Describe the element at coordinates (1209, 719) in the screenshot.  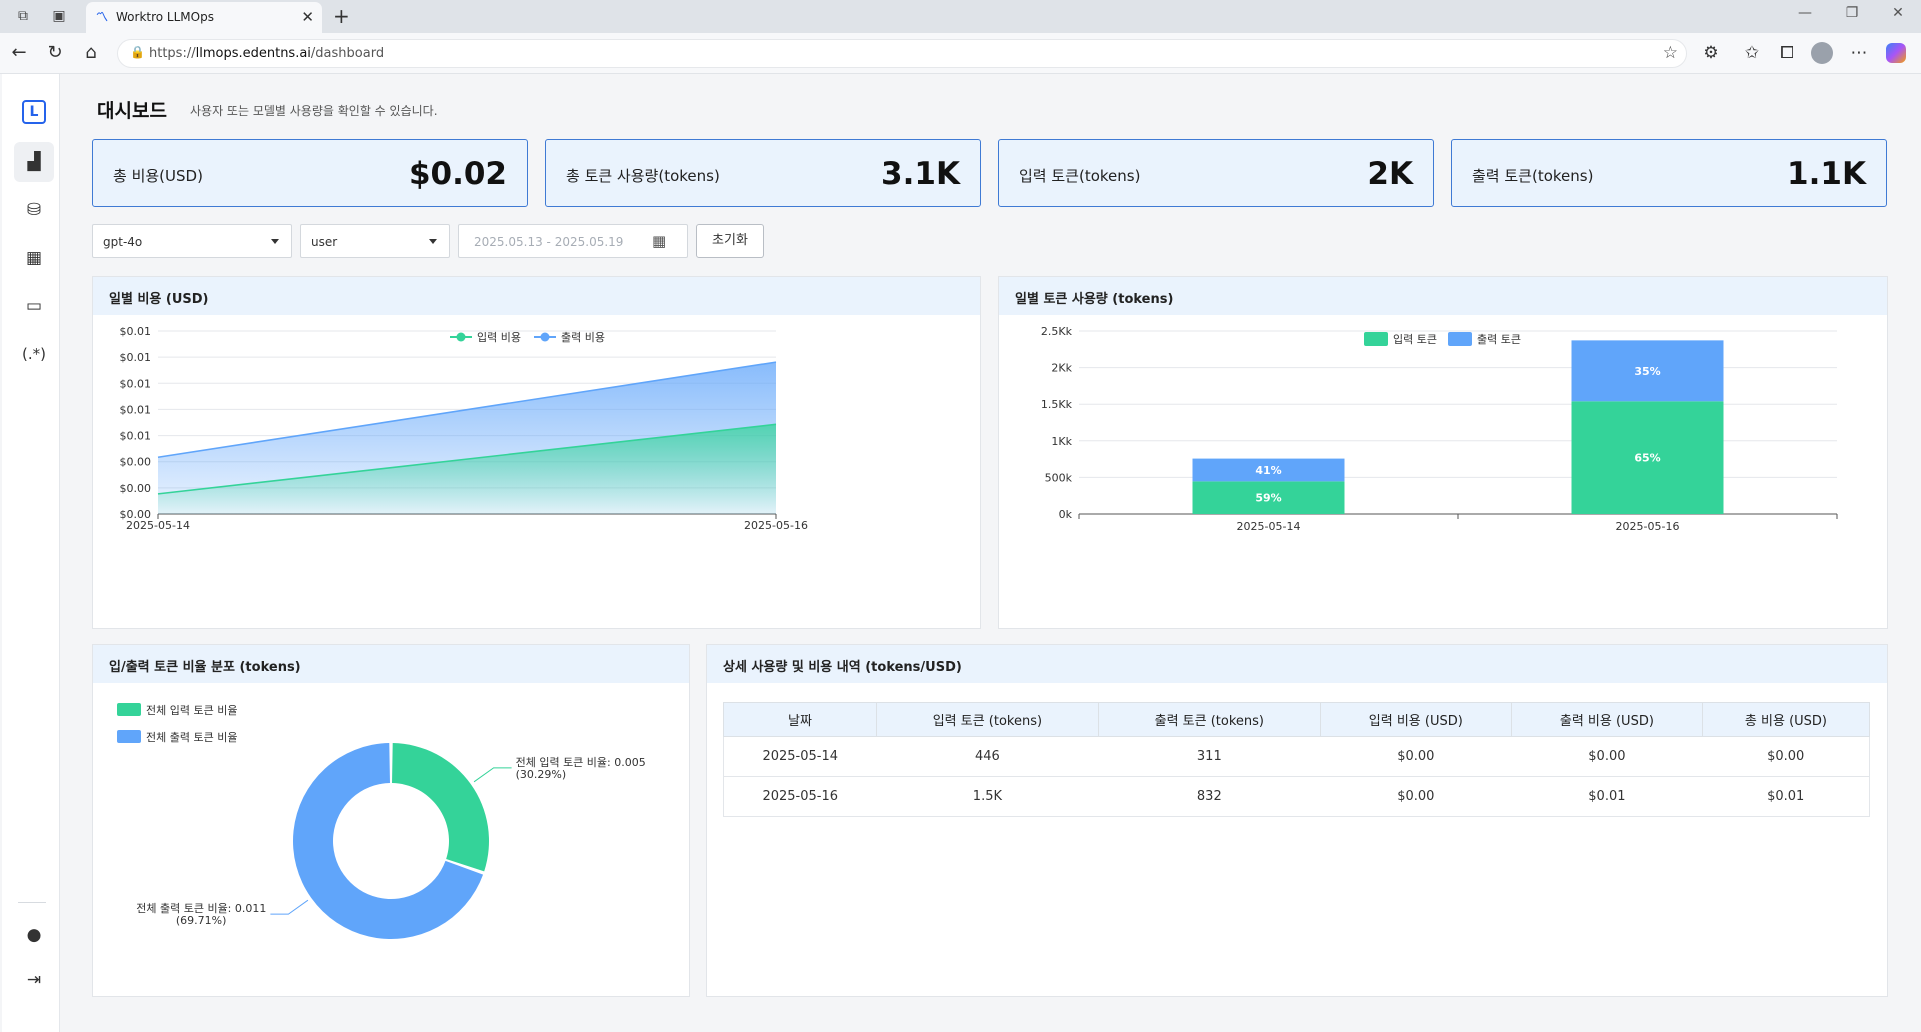
I see `column-header: 출력 토큰 (tokens)` at that location.